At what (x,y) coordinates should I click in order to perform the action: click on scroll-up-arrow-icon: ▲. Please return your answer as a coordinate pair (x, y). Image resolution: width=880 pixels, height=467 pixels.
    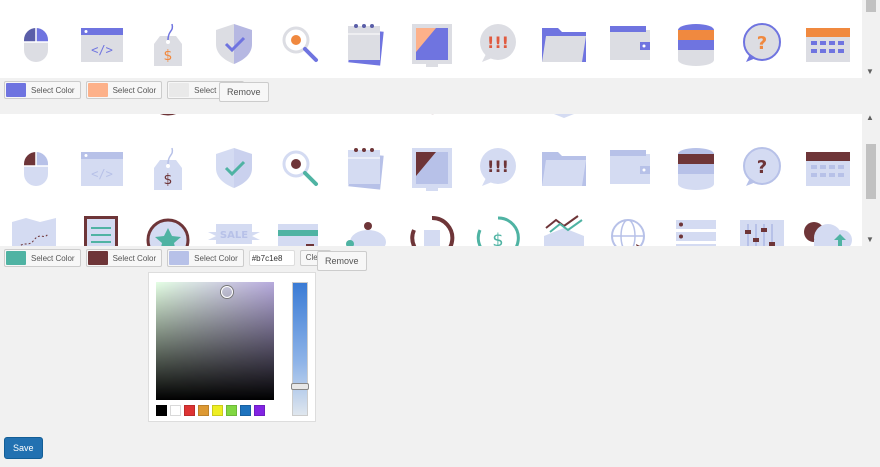
    Looking at the image, I should click on (870, 118).